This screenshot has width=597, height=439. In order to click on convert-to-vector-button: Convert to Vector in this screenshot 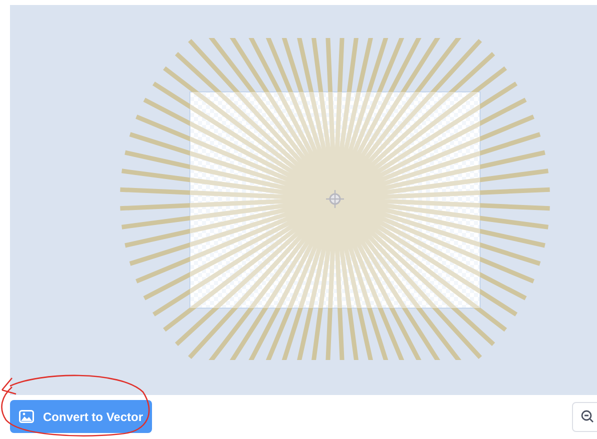, I will do `click(81, 416)`.